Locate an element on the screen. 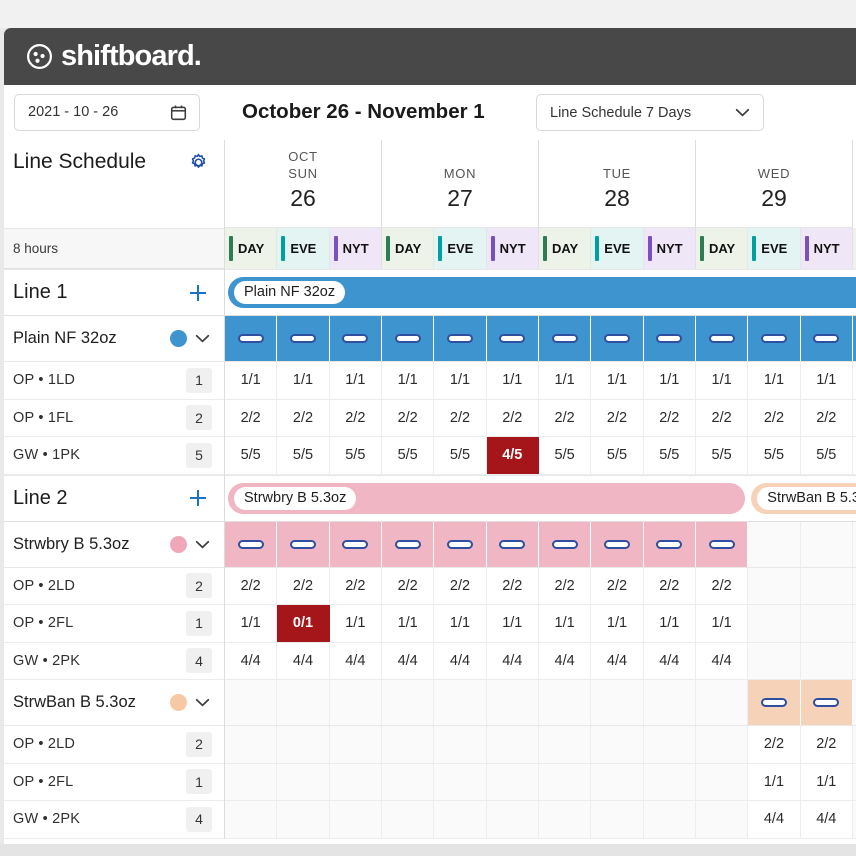  role-name: OP • 2FL is located at coordinates (99, 623).